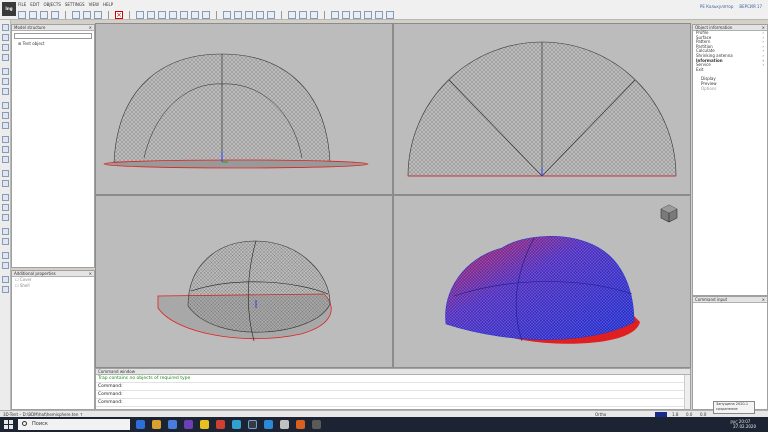 This screenshot has width=768, height=432. I want to click on toolbar-separator, so click(65, 14).